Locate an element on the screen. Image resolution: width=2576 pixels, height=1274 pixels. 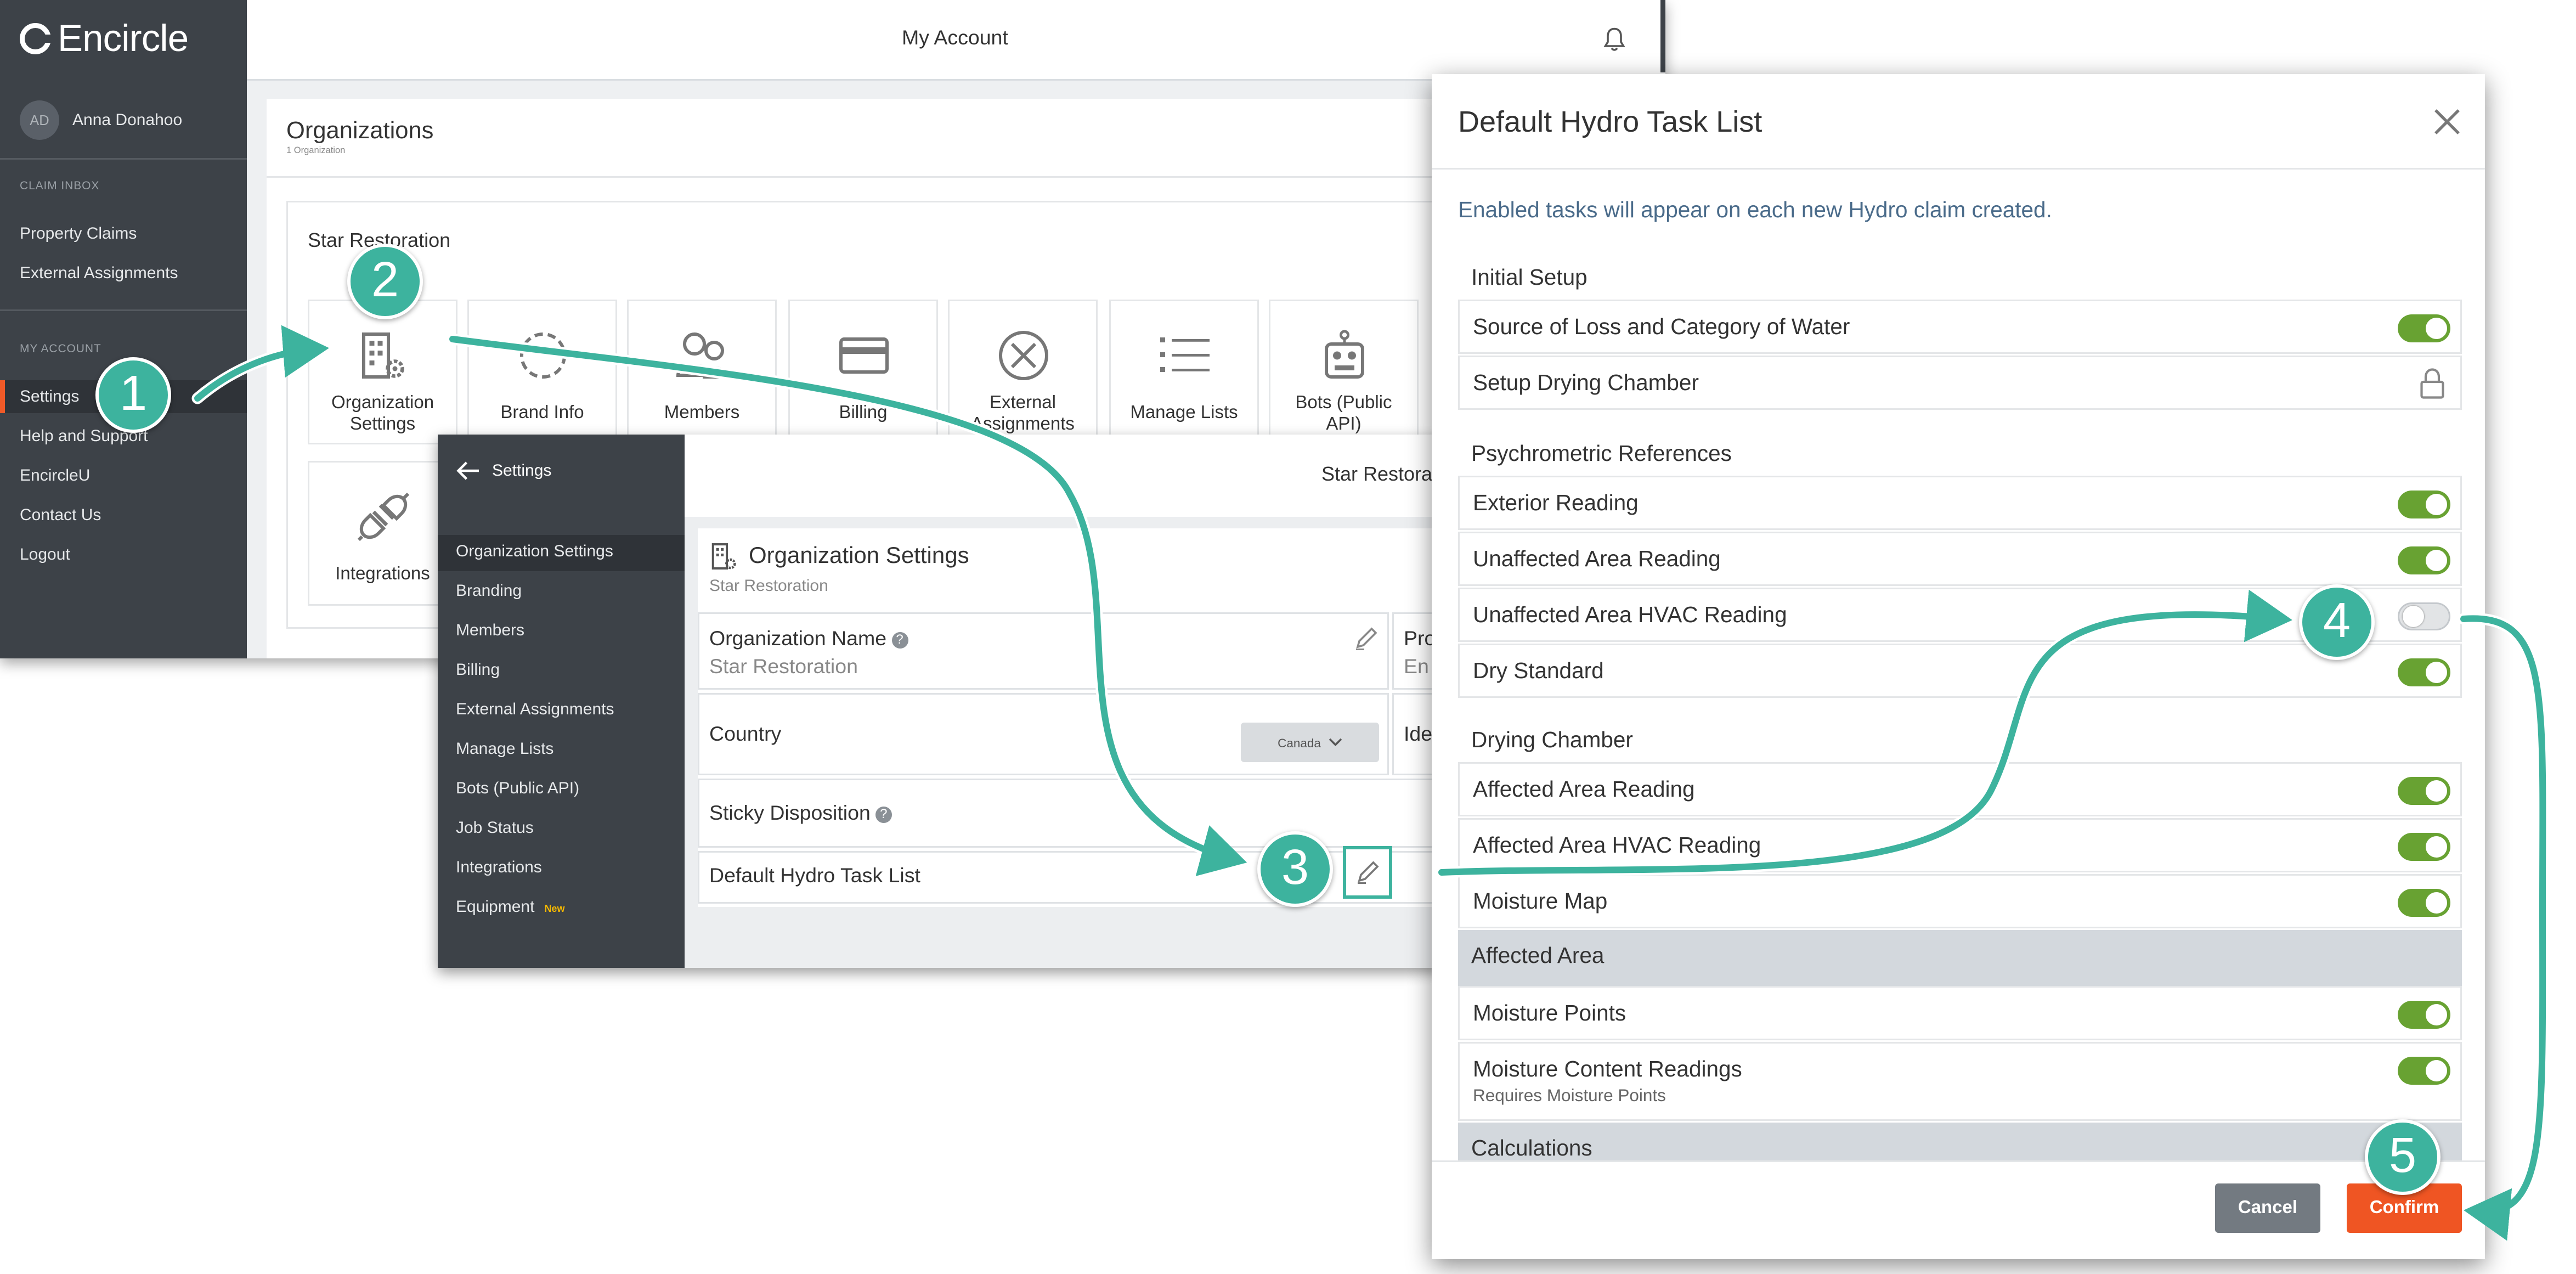
user-name: Anna Donahoo is located at coordinates (127, 120).